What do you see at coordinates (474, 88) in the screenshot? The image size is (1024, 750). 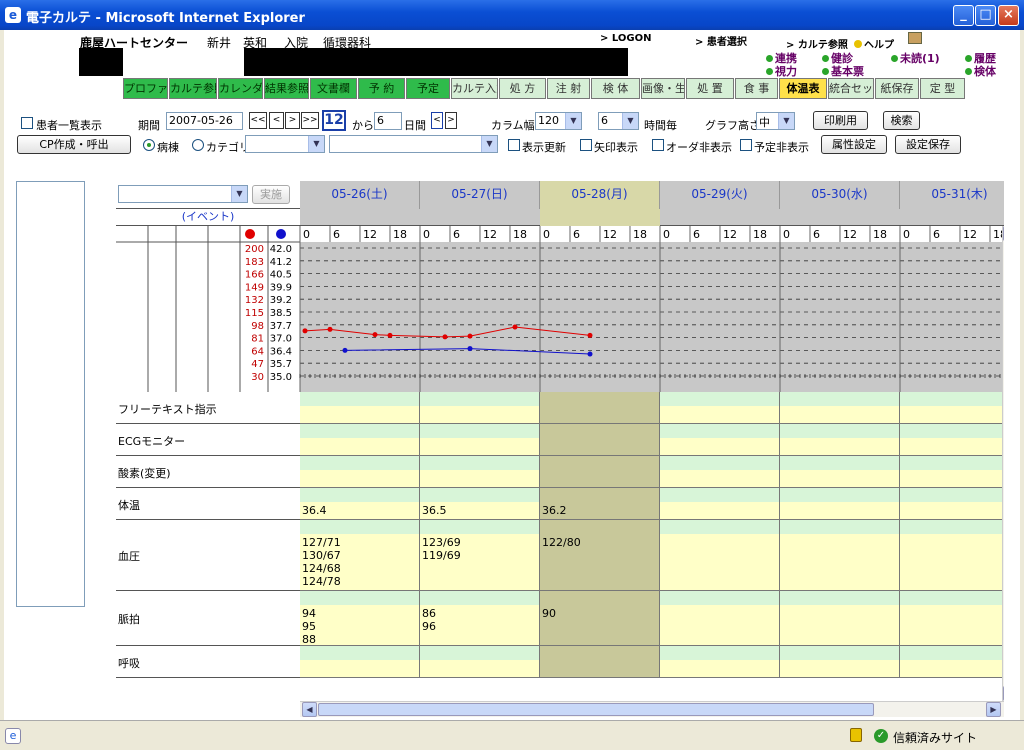 I see `tab-7: カルテ入力` at bounding box center [474, 88].